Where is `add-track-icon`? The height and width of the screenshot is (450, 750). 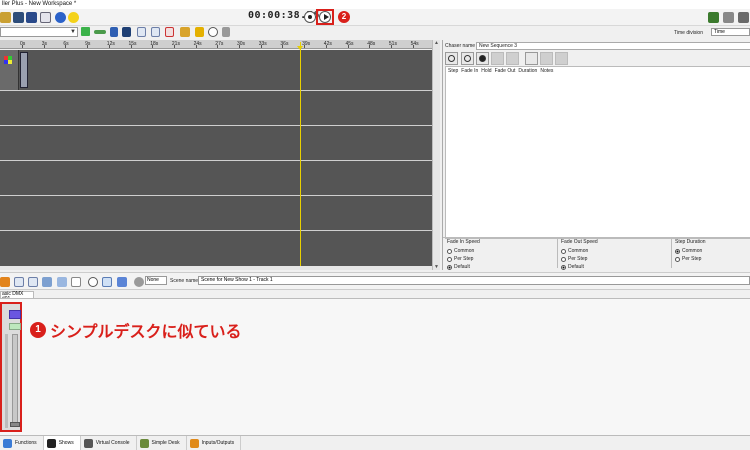 add-track-icon is located at coordinates (85, 31).